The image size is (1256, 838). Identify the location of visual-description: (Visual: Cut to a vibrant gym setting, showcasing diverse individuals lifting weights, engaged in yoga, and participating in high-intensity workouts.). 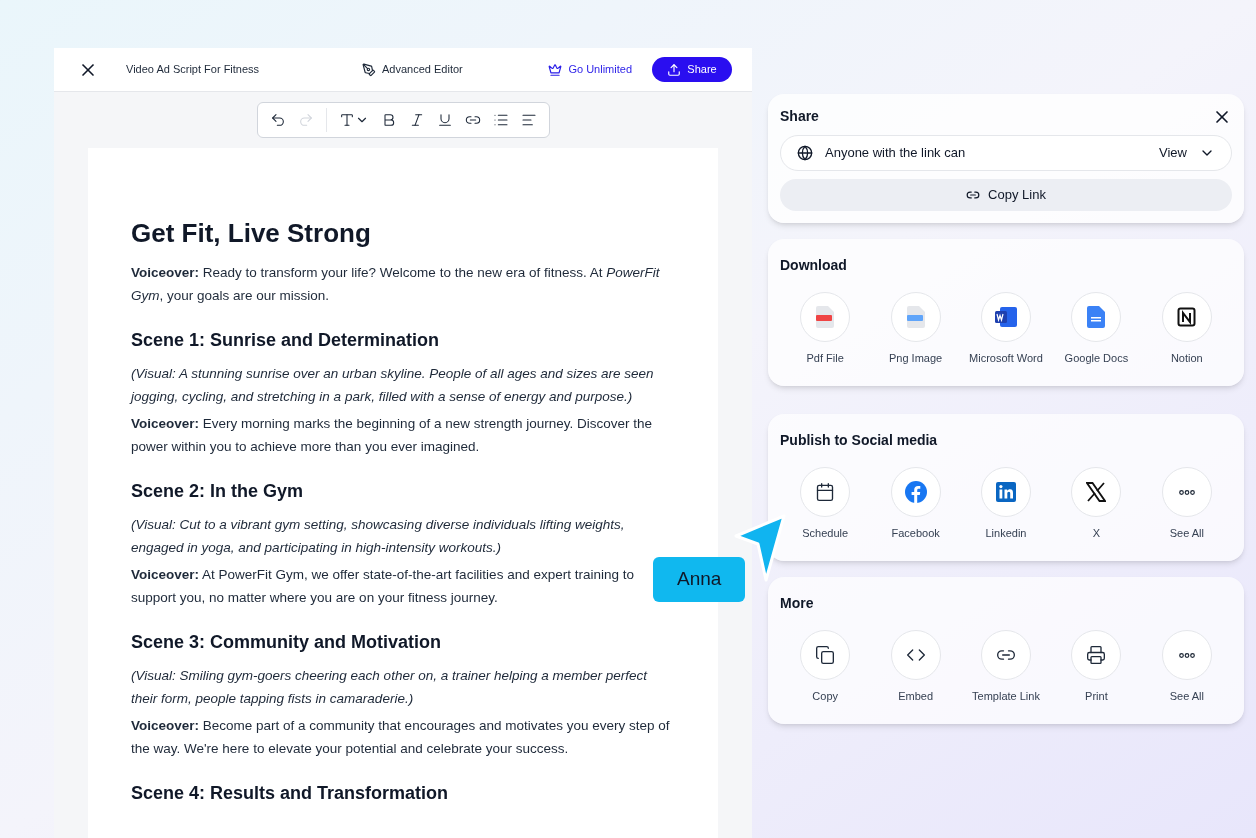
(378, 536).